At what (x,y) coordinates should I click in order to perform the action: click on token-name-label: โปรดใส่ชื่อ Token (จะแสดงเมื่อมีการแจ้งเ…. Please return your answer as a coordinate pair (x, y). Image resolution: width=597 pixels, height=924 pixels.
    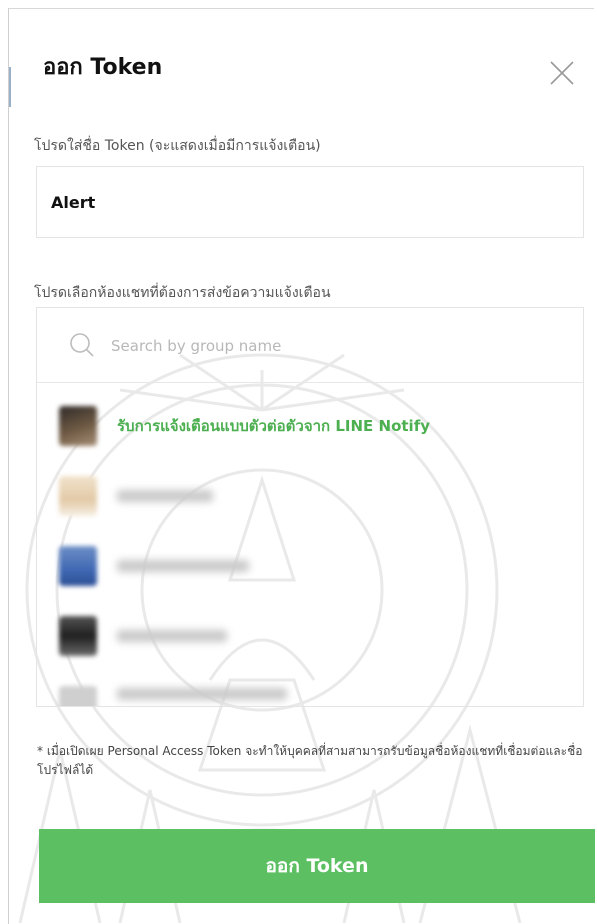
    Looking at the image, I should click on (177, 146).